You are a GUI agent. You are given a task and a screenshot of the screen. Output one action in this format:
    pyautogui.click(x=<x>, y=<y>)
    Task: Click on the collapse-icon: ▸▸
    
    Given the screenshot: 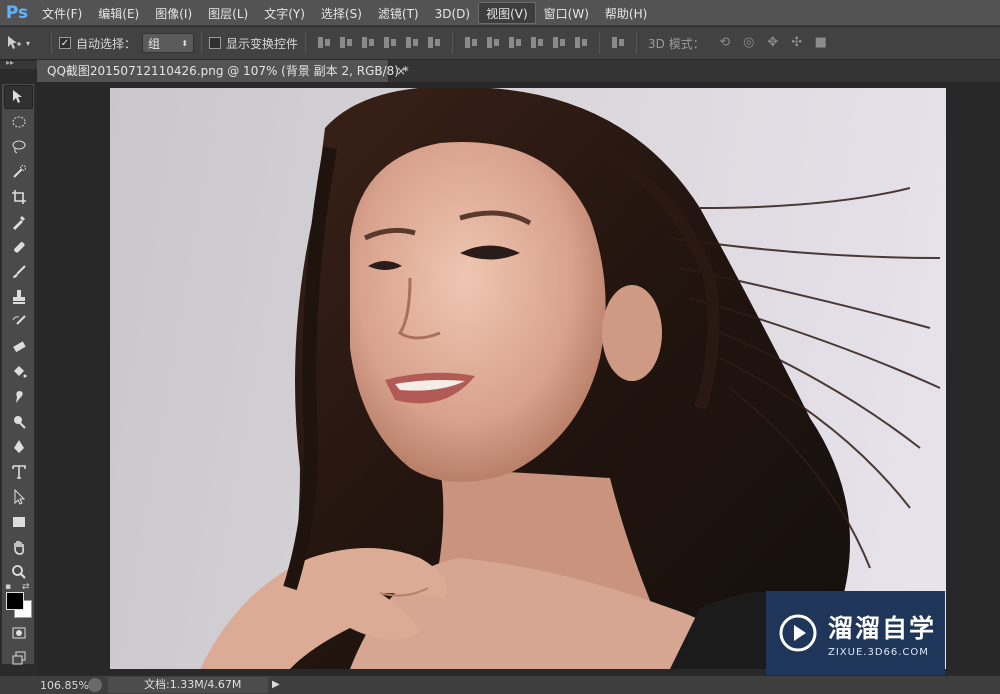 What is the action you would take?
    pyautogui.click(x=10, y=62)
    